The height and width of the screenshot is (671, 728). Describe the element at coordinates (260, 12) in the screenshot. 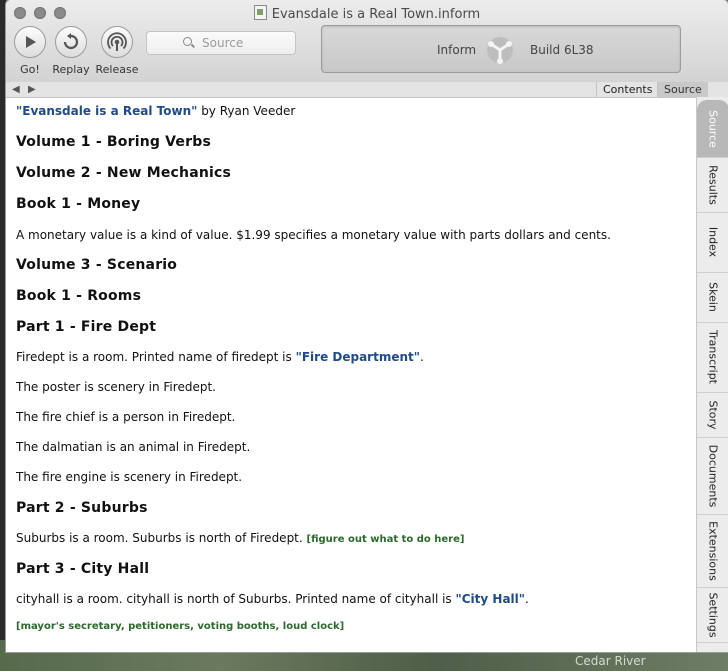

I see `document-icon` at that location.